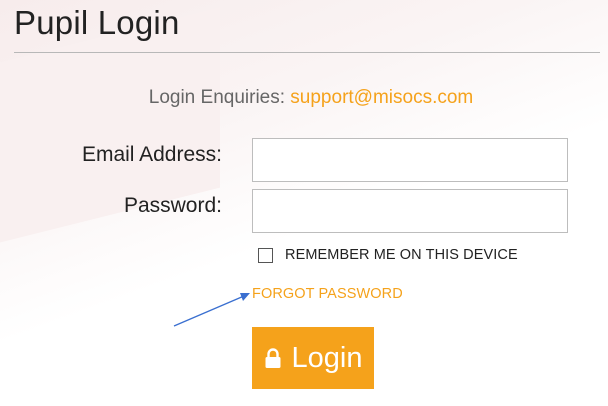 The image size is (608, 406). I want to click on forgot-password-link: FORGOT PASSWORD, so click(327, 294).